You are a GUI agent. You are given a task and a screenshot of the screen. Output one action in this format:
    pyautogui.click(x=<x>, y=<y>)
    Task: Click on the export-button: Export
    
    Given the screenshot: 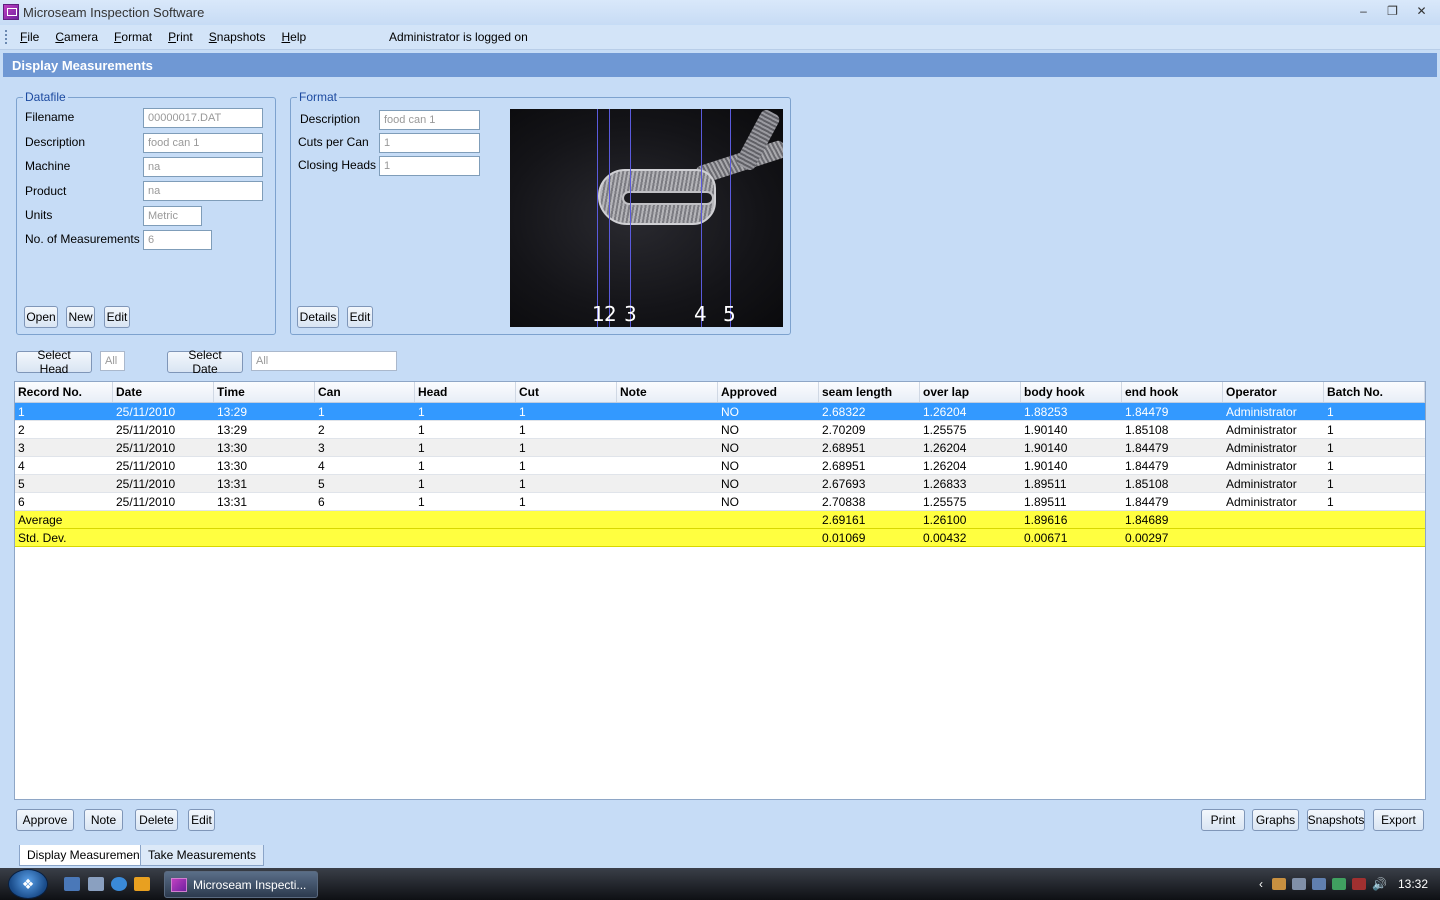 What is the action you would take?
    pyautogui.click(x=1398, y=820)
    